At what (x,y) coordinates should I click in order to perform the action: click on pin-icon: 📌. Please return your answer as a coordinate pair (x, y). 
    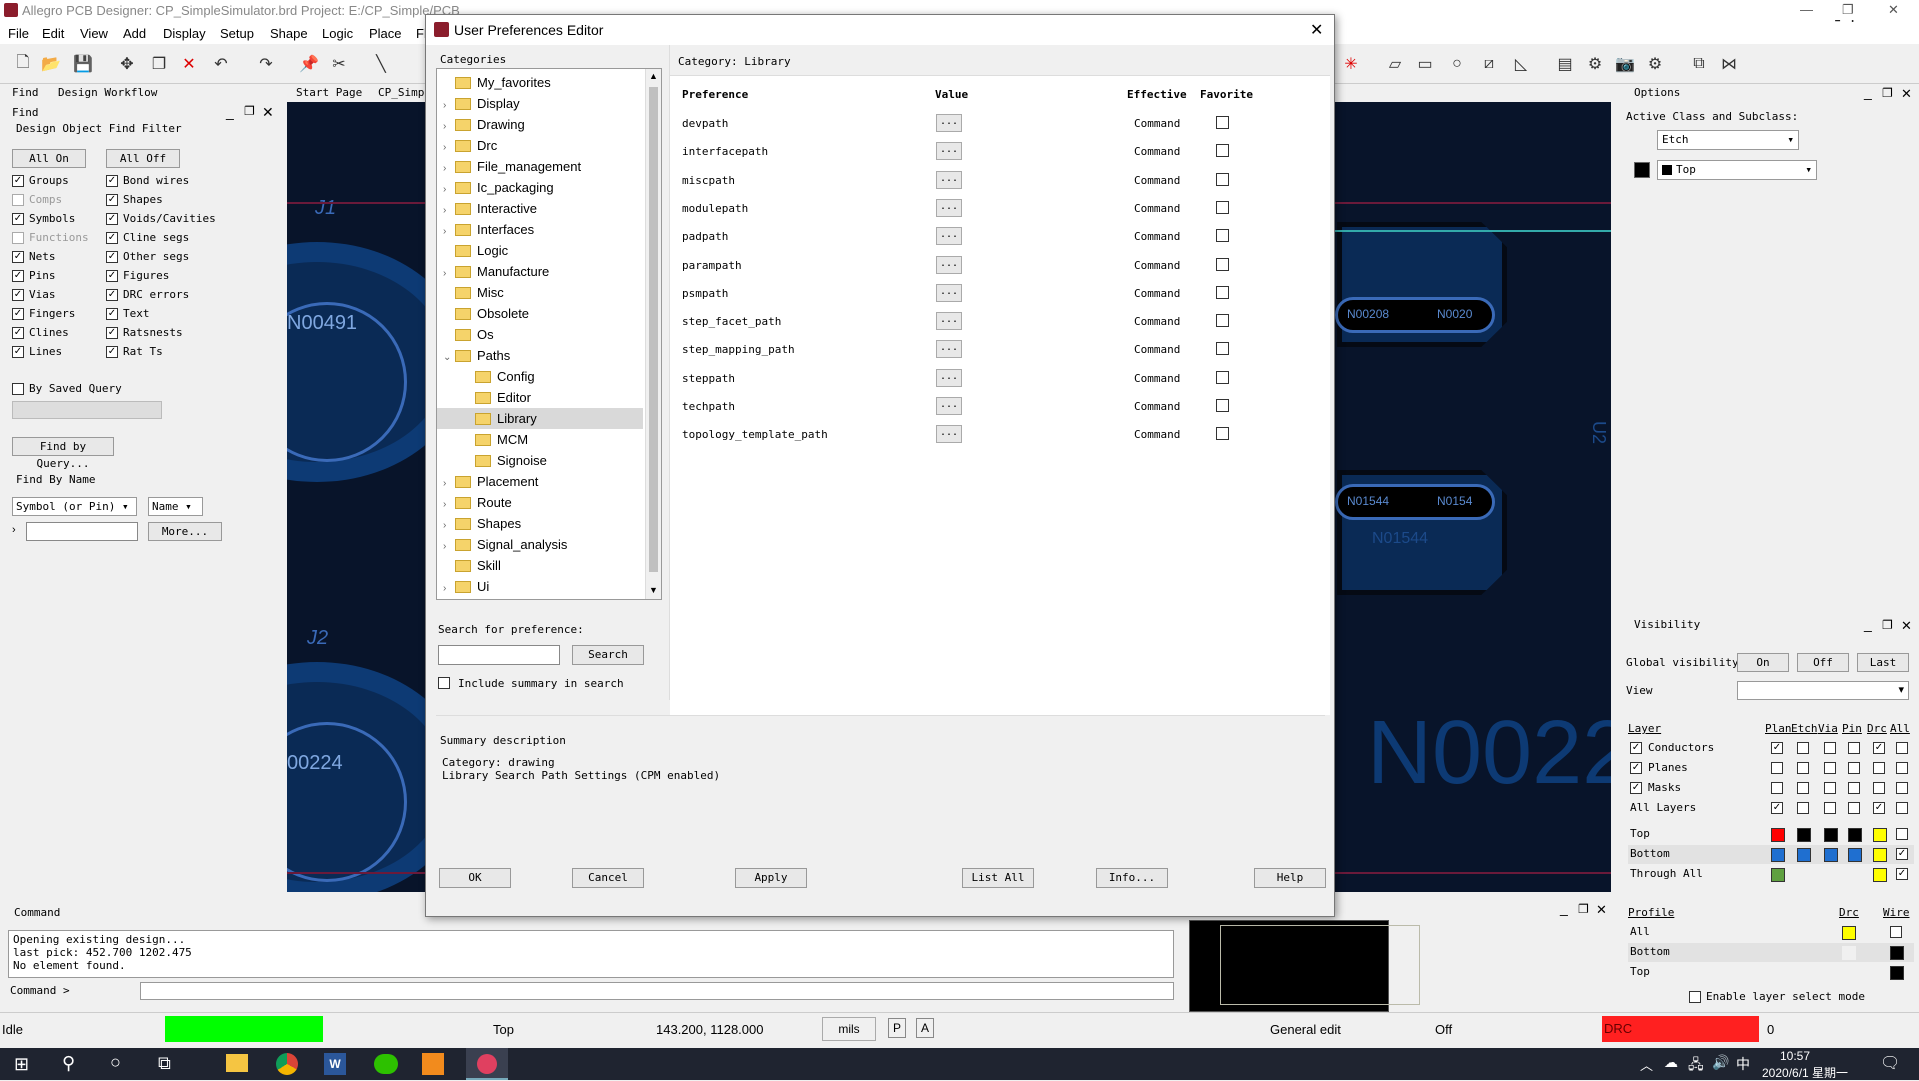
    Looking at the image, I should click on (309, 64).